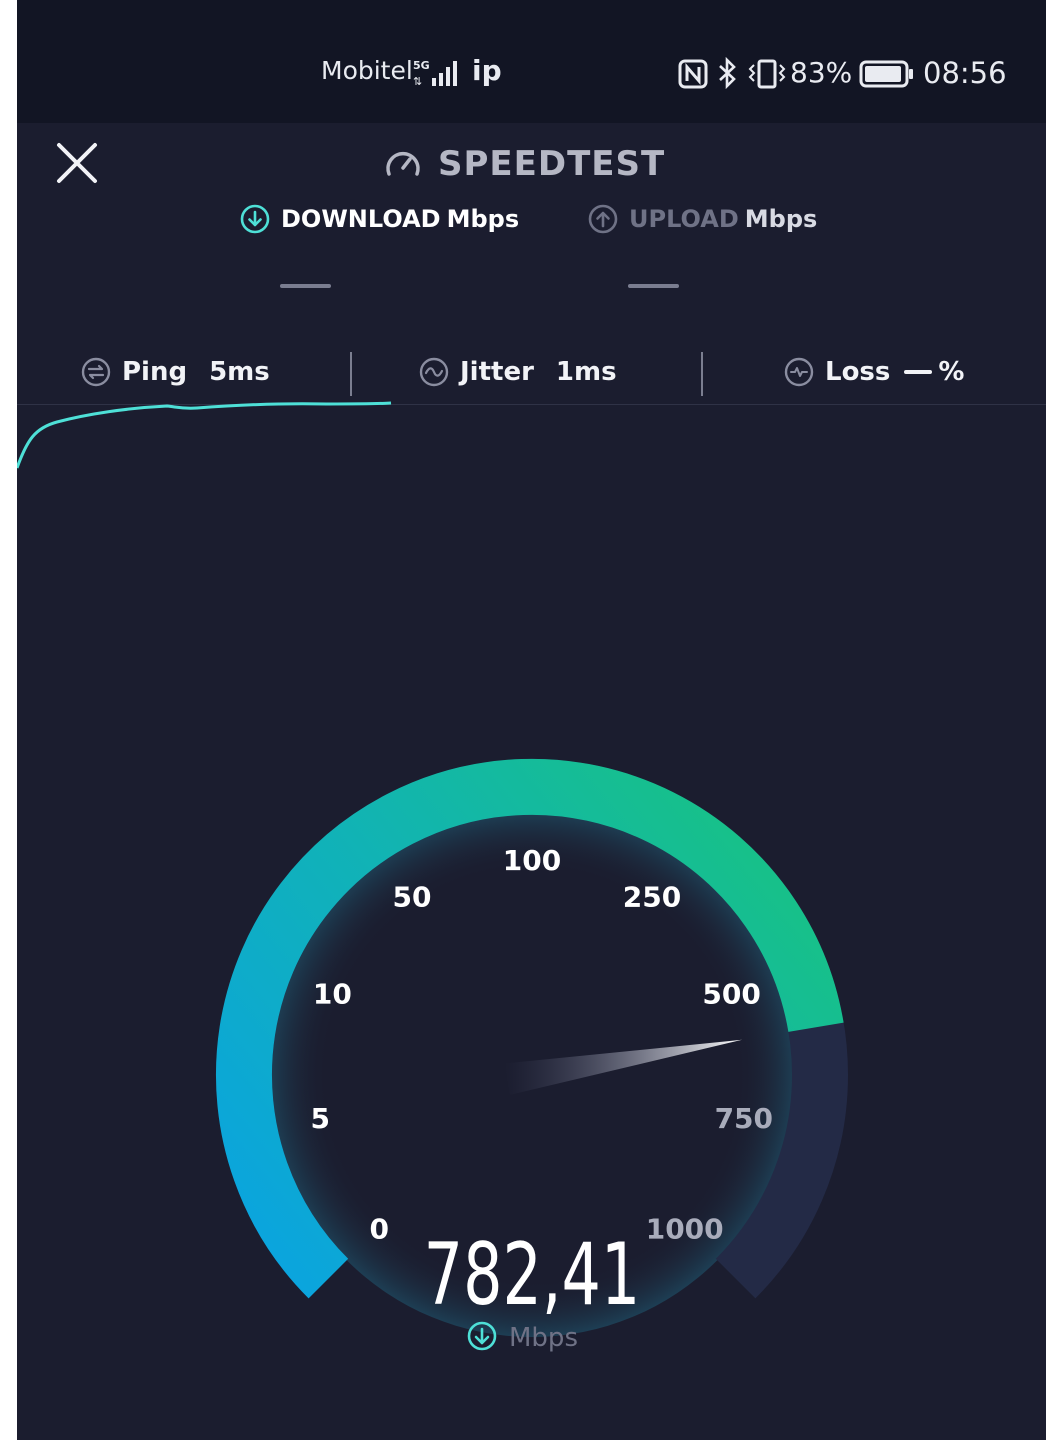 Image resolution: width=1046 pixels, height=1440 pixels. I want to click on gauge-tick-label: 100, so click(532, 860).